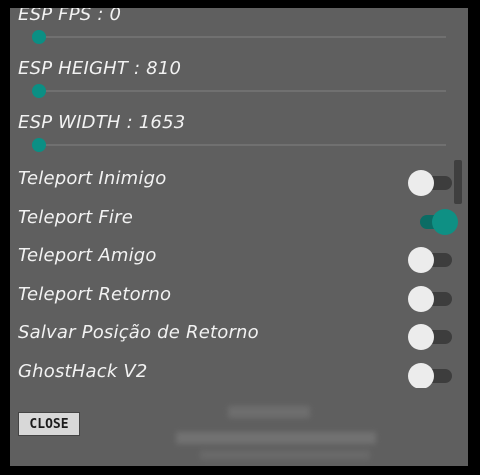 The image size is (480, 475). What do you see at coordinates (138, 332) in the screenshot?
I see `toggle-label: Salvar Posição de Retorno` at bounding box center [138, 332].